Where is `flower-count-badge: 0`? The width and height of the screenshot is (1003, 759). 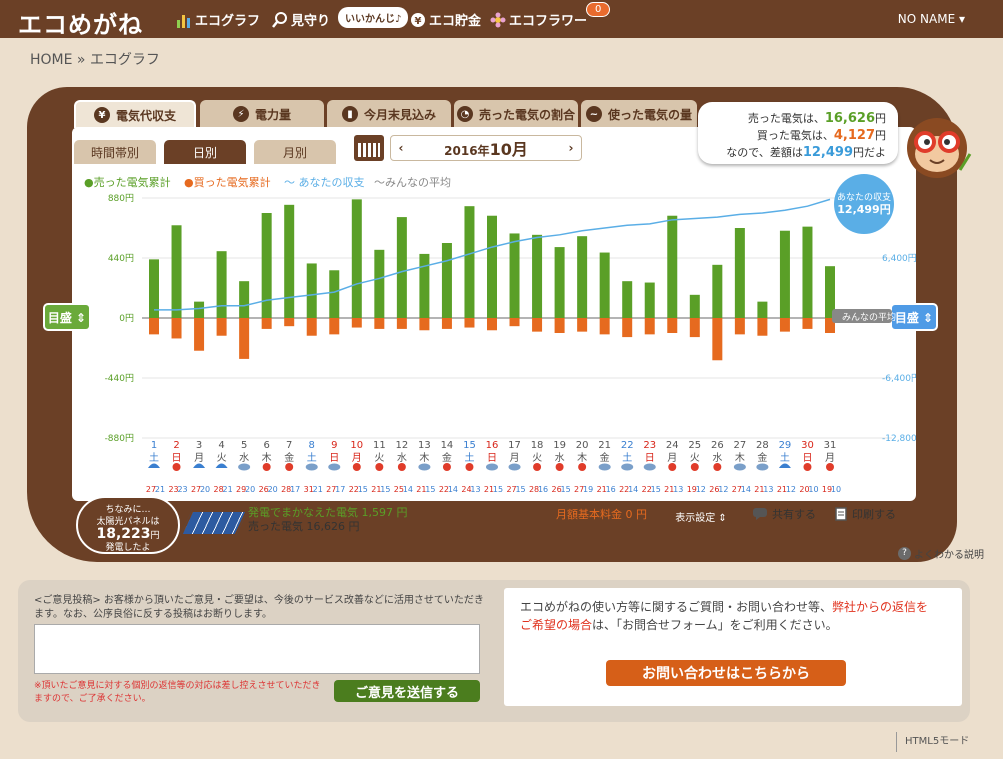
flower-count-badge: 0 is located at coordinates (598, 9).